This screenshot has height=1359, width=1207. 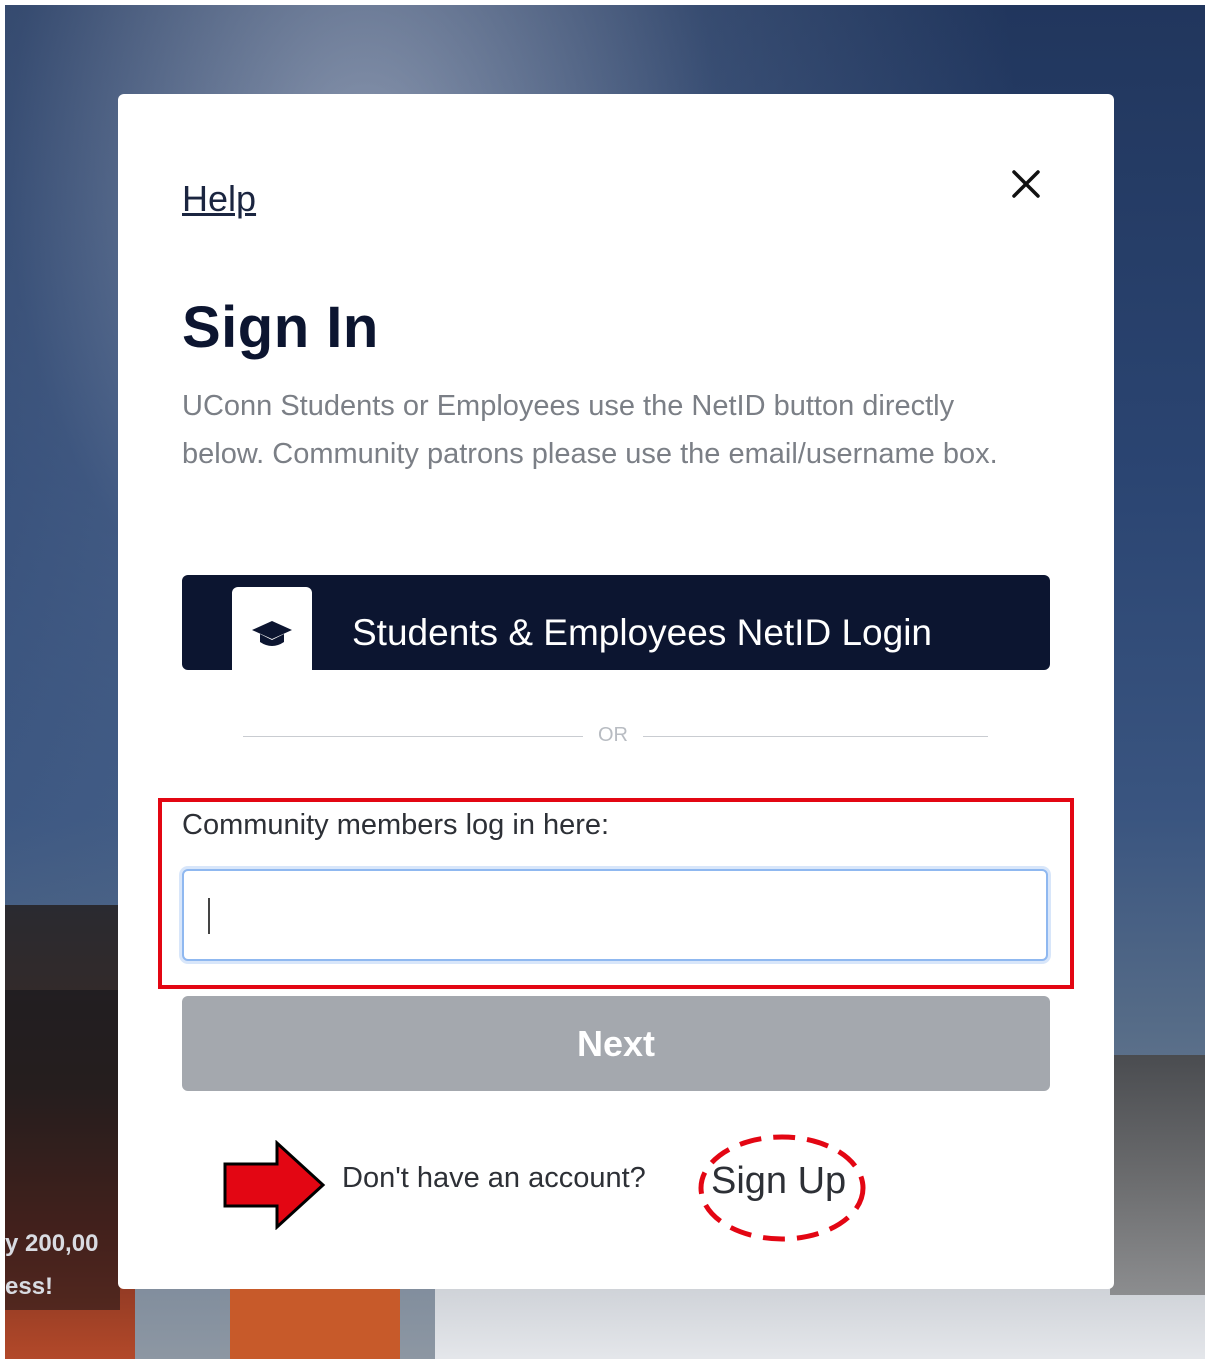 I want to click on signup-prompt: Don't have an account?, so click(x=494, y=1178).